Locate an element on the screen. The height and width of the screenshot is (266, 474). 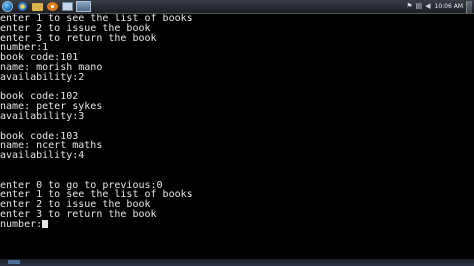
media-player-icon is located at coordinates (52, 6).